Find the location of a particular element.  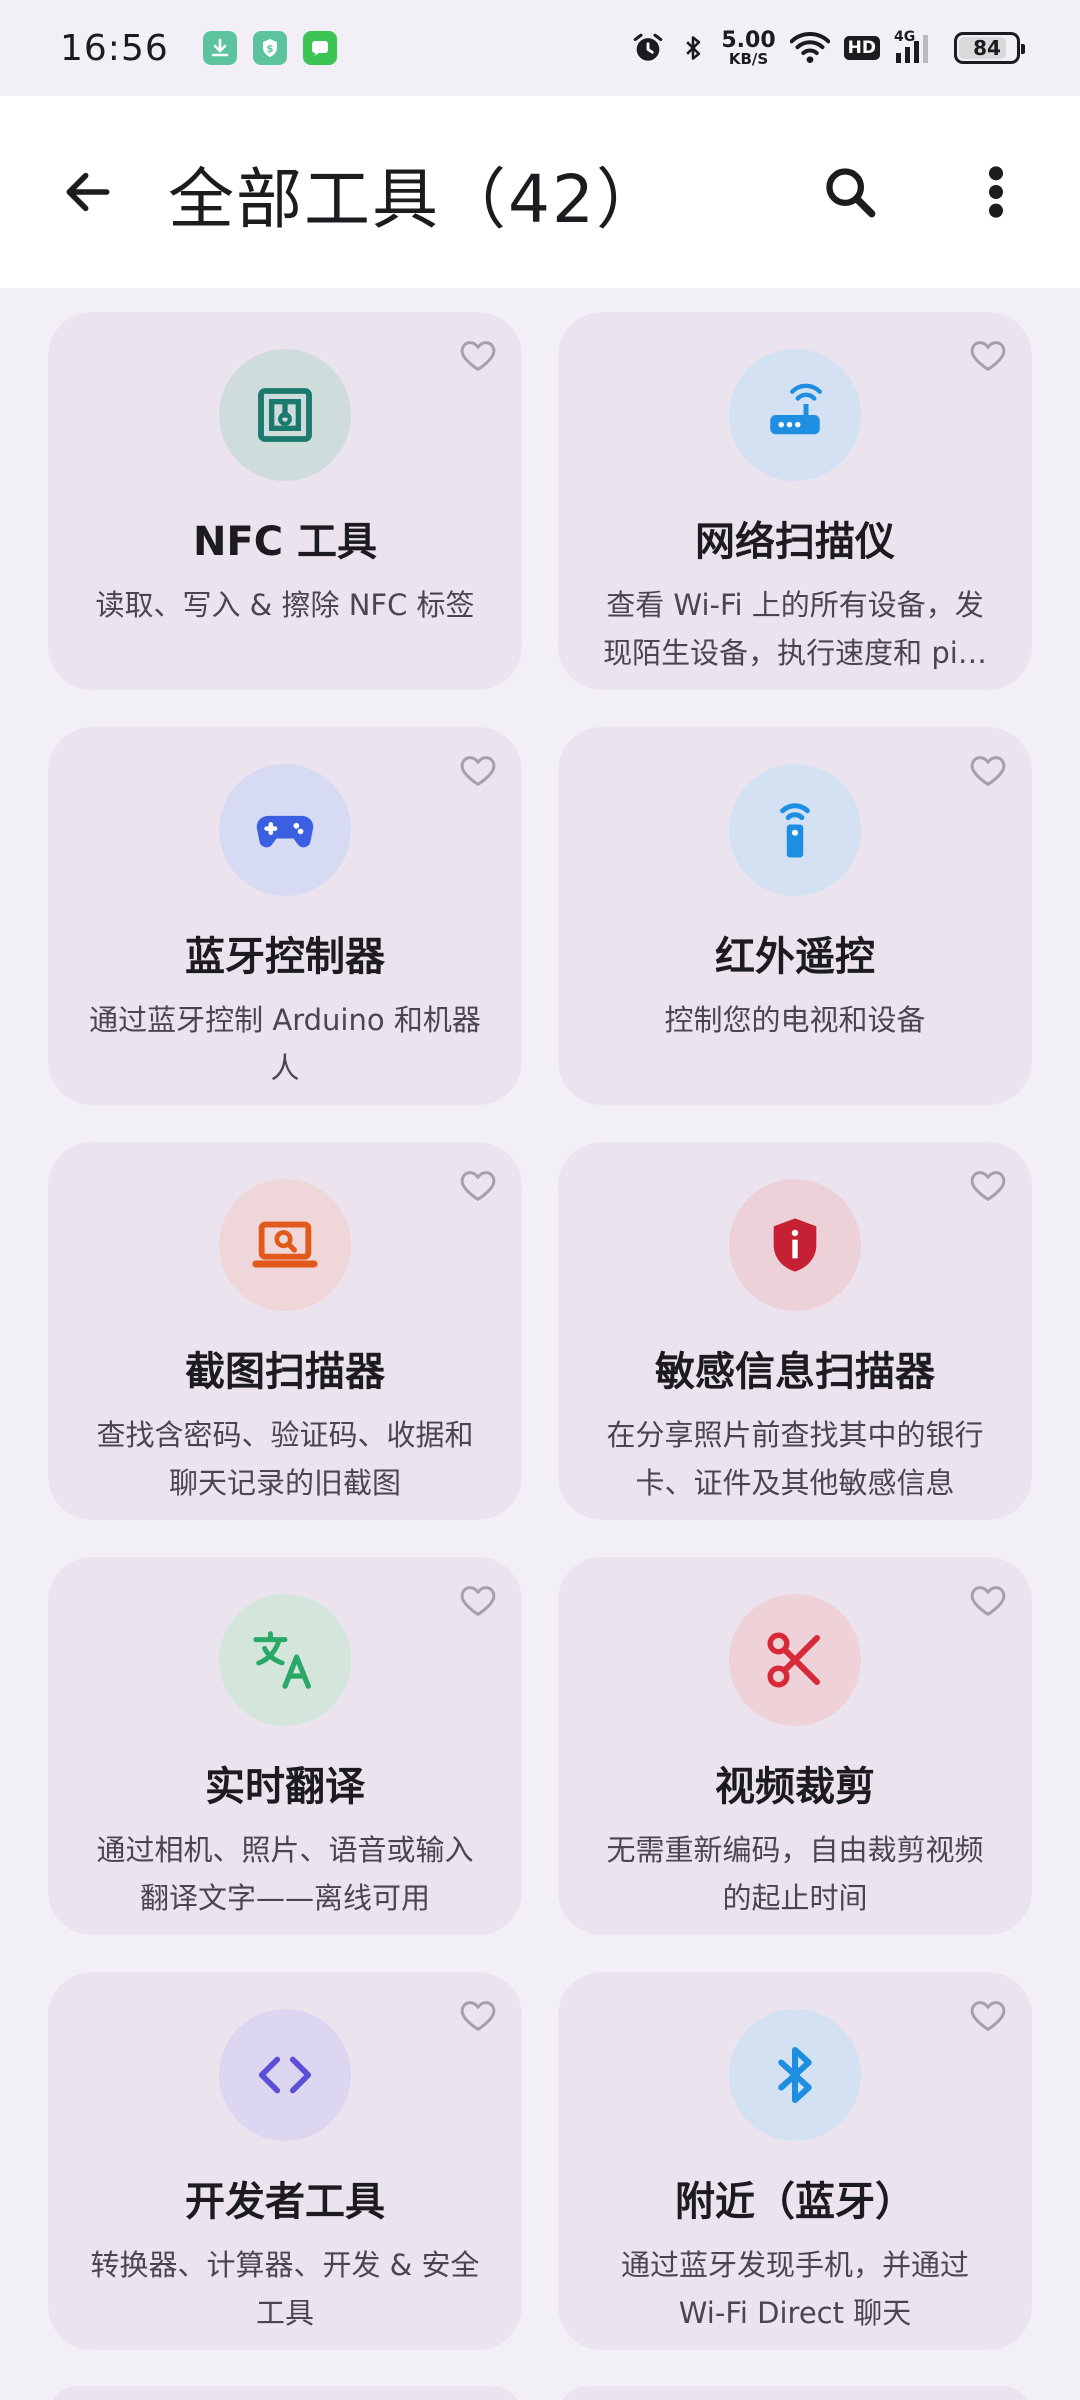

bluetooth-icon is located at coordinates (795, 2075).